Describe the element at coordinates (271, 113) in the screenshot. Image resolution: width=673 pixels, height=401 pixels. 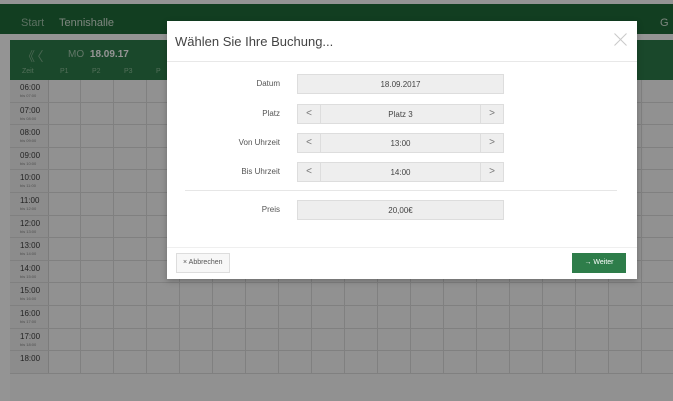
I see `platz-label: Platz` at that location.